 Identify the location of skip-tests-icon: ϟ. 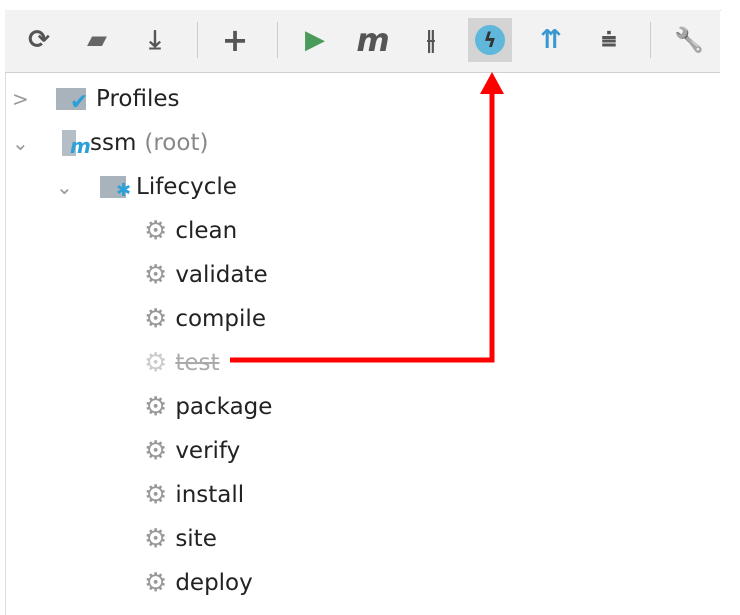
(490, 40).